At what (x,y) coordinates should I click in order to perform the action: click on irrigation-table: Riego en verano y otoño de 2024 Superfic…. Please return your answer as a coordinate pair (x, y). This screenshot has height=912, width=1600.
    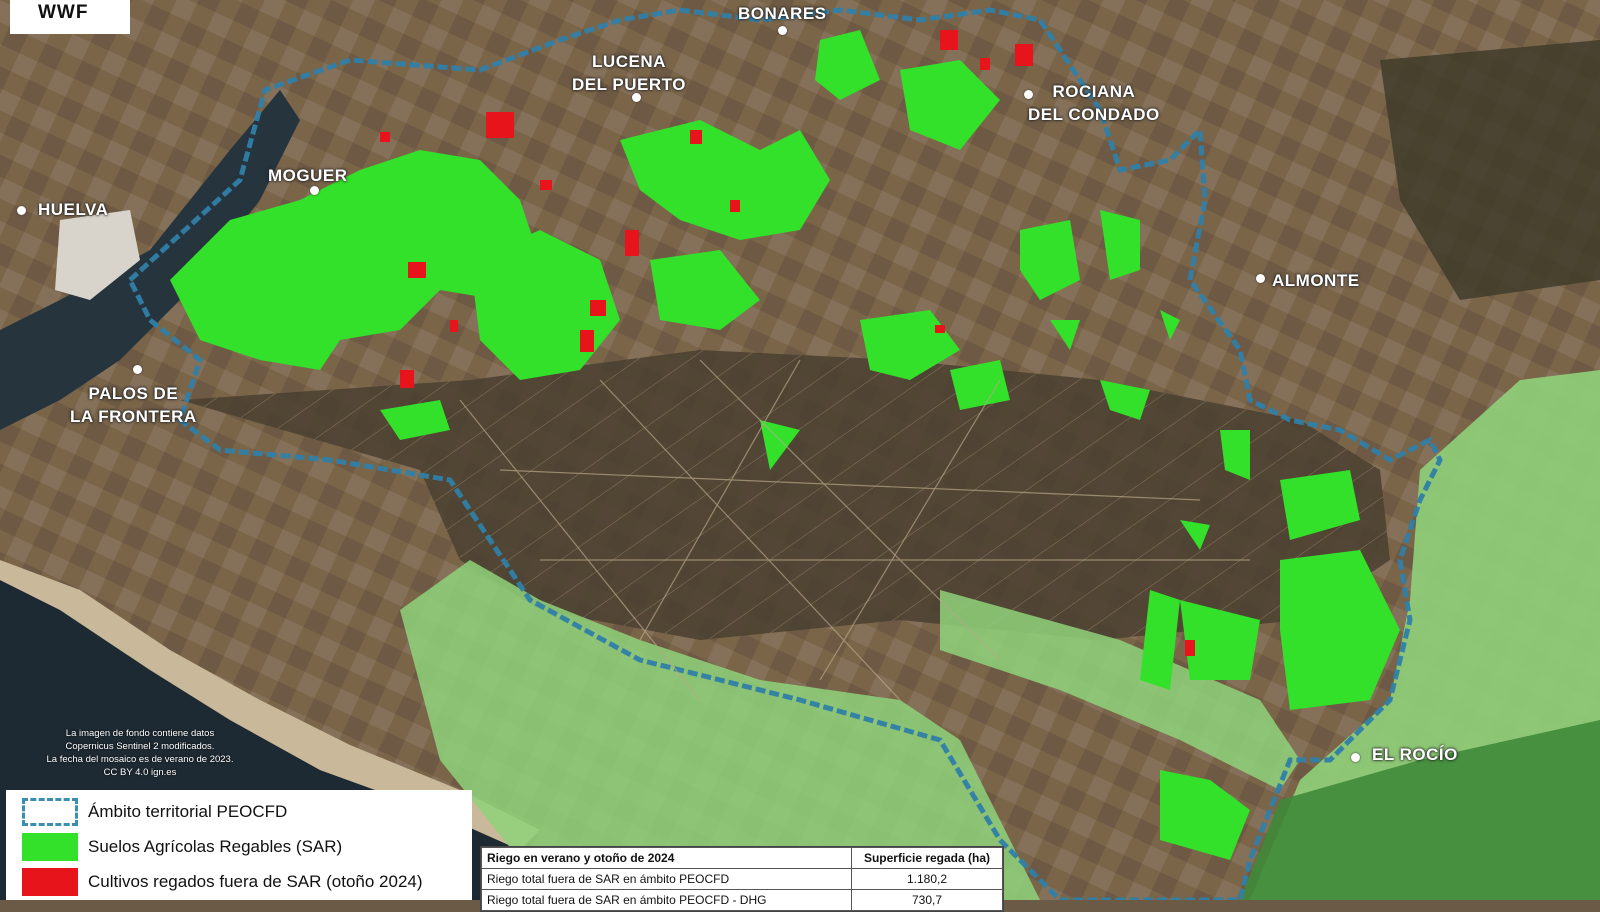
    Looking at the image, I should click on (742, 879).